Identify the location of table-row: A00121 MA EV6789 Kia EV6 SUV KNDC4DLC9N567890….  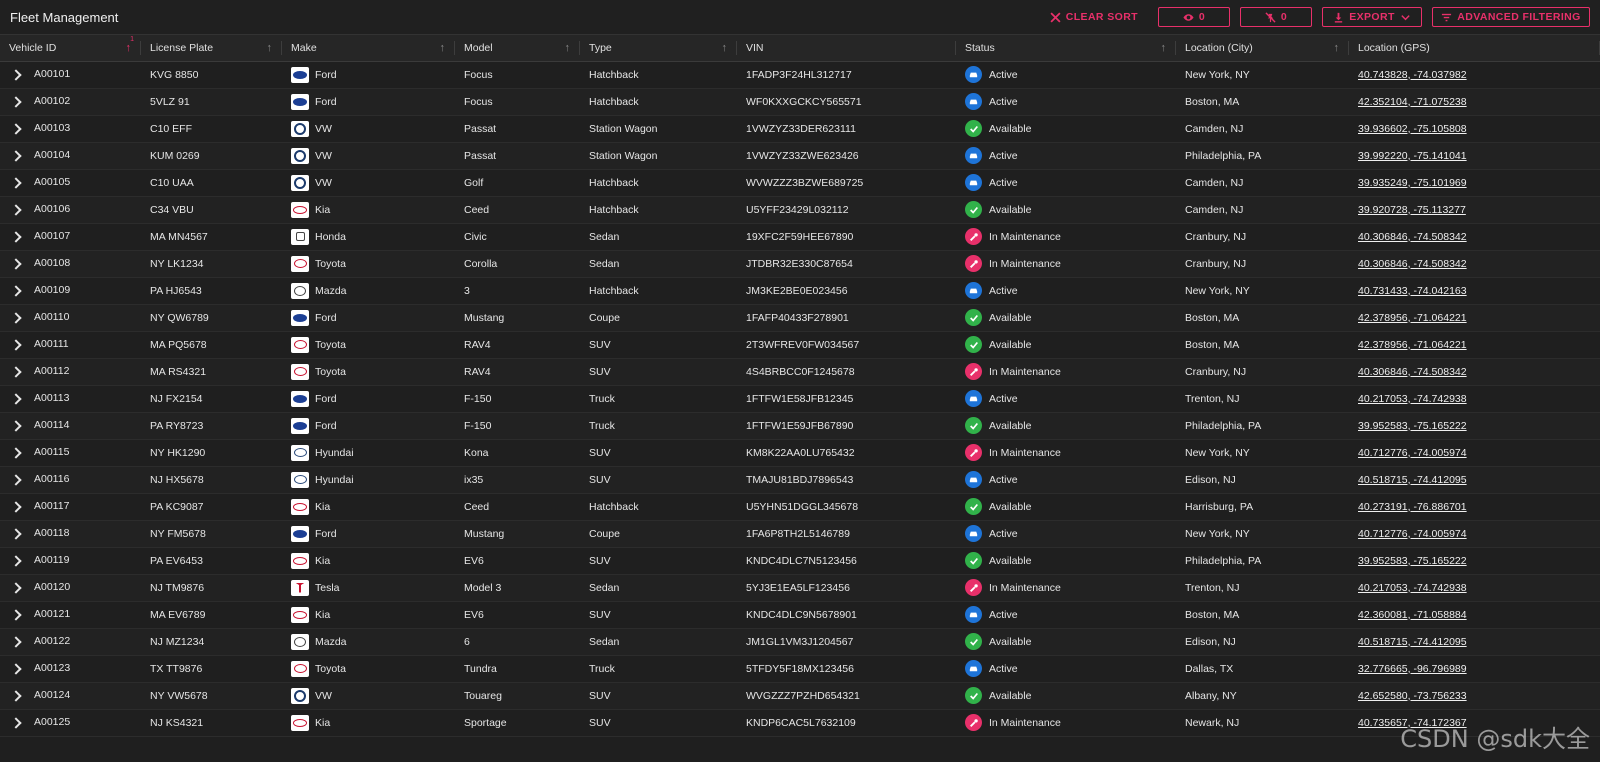
(800, 614).